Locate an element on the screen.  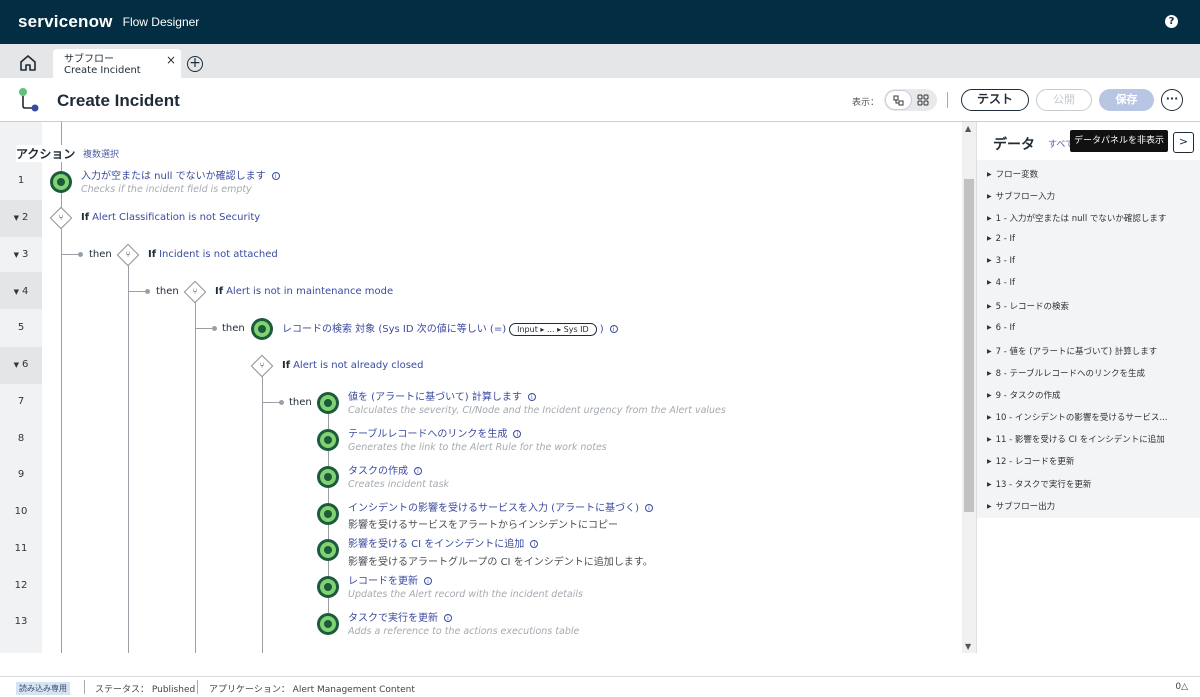
tab-create-incident: サブフロー Create Incident is located at coordinates (117, 64).